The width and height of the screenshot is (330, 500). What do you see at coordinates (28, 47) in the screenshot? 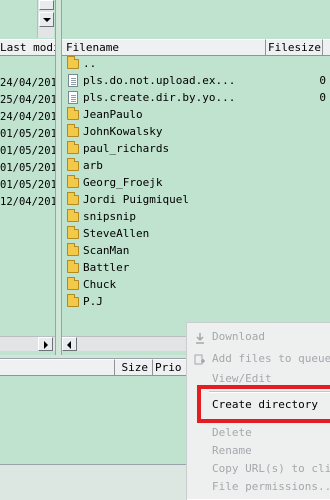
I see `column-last-modified: Last modi` at bounding box center [28, 47].